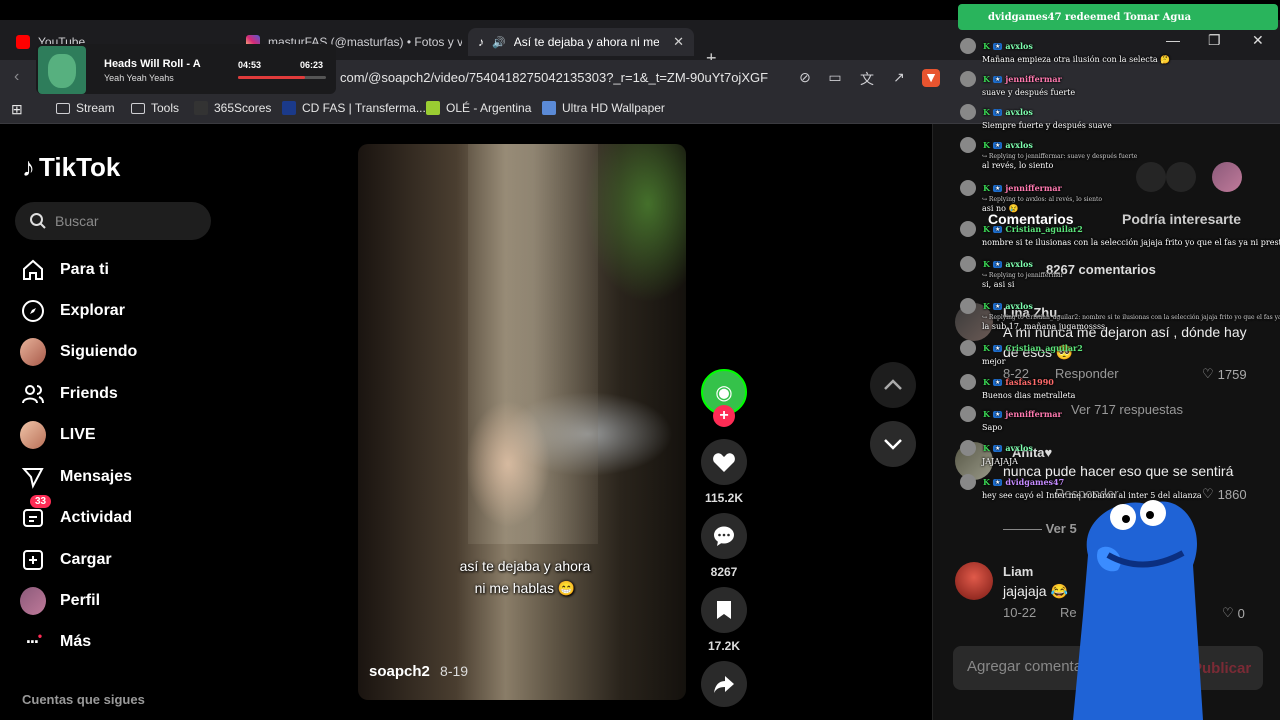  What do you see at coordinates (60, 601) in the screenshot?
I see `nav-perfil: Perfil` at bounding box center [60, 601].